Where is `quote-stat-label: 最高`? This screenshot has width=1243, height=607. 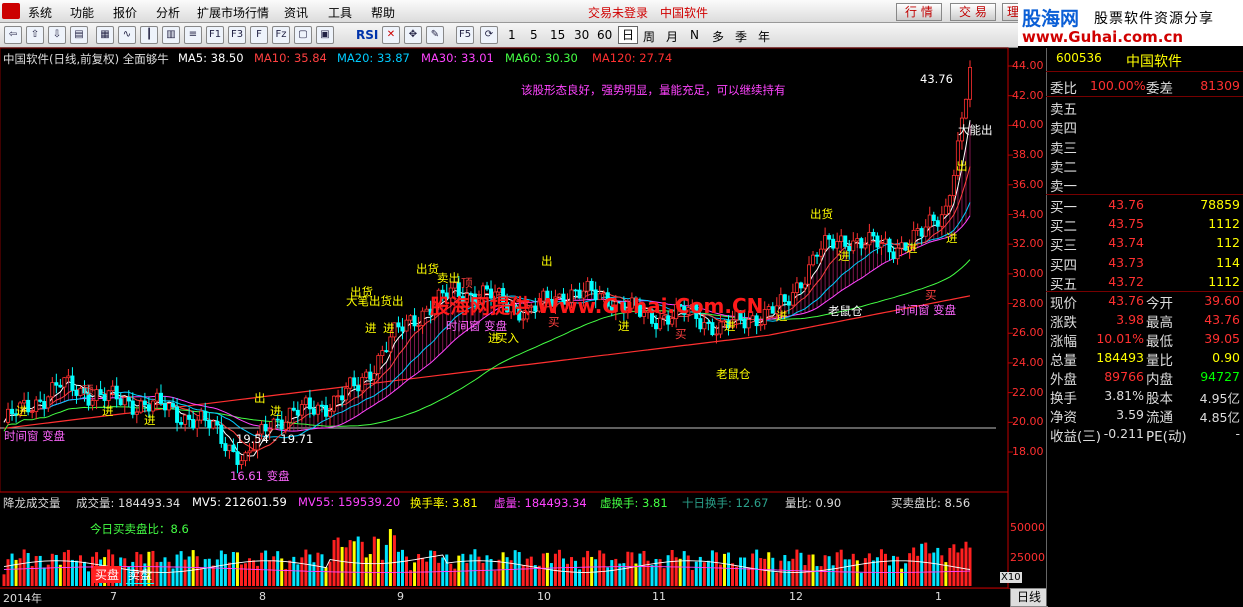 quote-stat-label: 最高 is located at coordinates (1159, 323).